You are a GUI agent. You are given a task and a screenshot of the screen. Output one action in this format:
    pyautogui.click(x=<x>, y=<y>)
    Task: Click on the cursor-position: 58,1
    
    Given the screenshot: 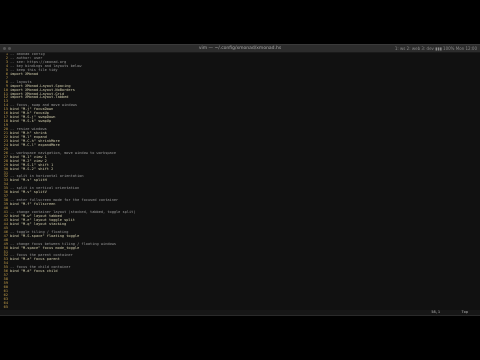 What is the action you would take?
    pyautogui.click(x=435, y=312)
    